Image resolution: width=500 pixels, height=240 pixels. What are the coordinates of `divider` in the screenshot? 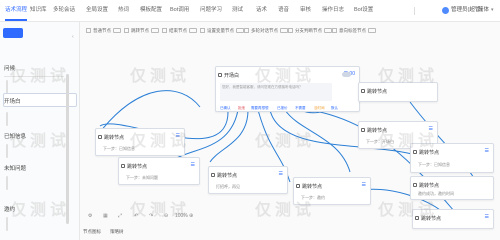 It's located at (34, 76).